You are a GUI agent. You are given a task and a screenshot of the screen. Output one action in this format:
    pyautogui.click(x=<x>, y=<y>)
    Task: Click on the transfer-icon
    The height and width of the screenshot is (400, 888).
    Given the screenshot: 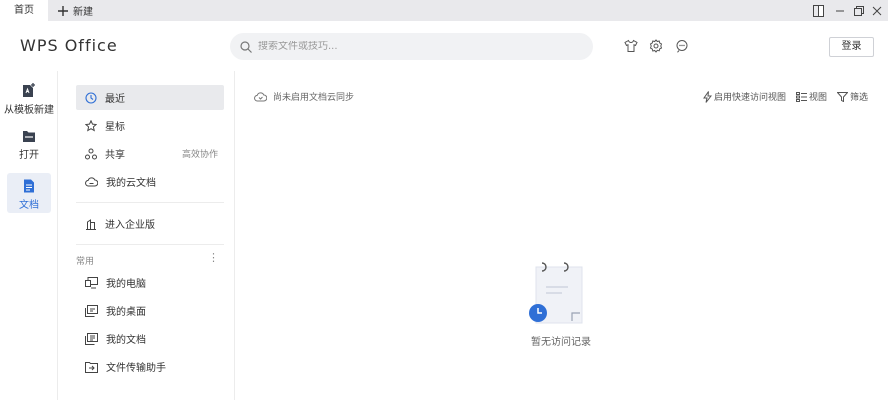 What is the action you would take?
    pyautogui.click(x=91, y=367)
    